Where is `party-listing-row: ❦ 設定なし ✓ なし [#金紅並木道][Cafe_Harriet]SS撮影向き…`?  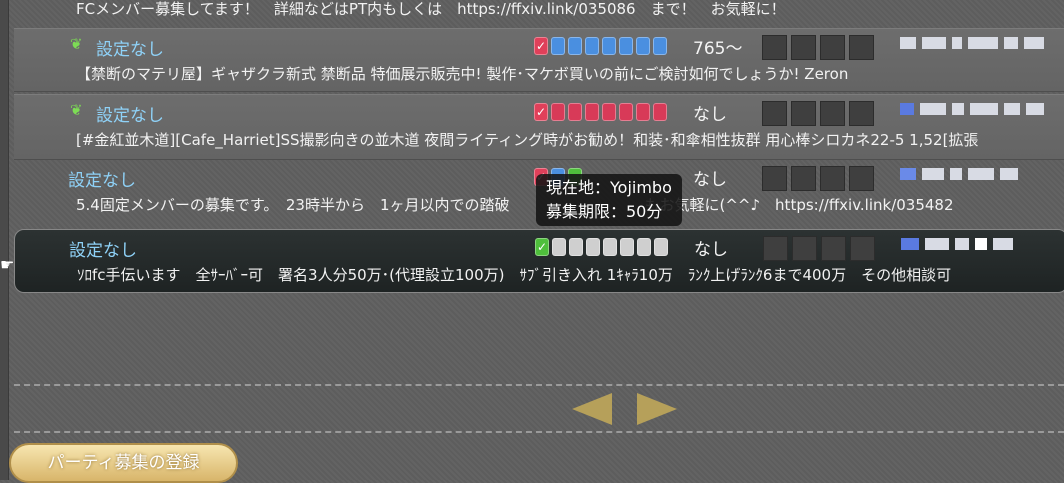
party-listing-row: ❦ 設定なし ✓ なし [#金紅並木道][Cafe_Harriet]SS撮影向き… is located at coordinates (539, 127).